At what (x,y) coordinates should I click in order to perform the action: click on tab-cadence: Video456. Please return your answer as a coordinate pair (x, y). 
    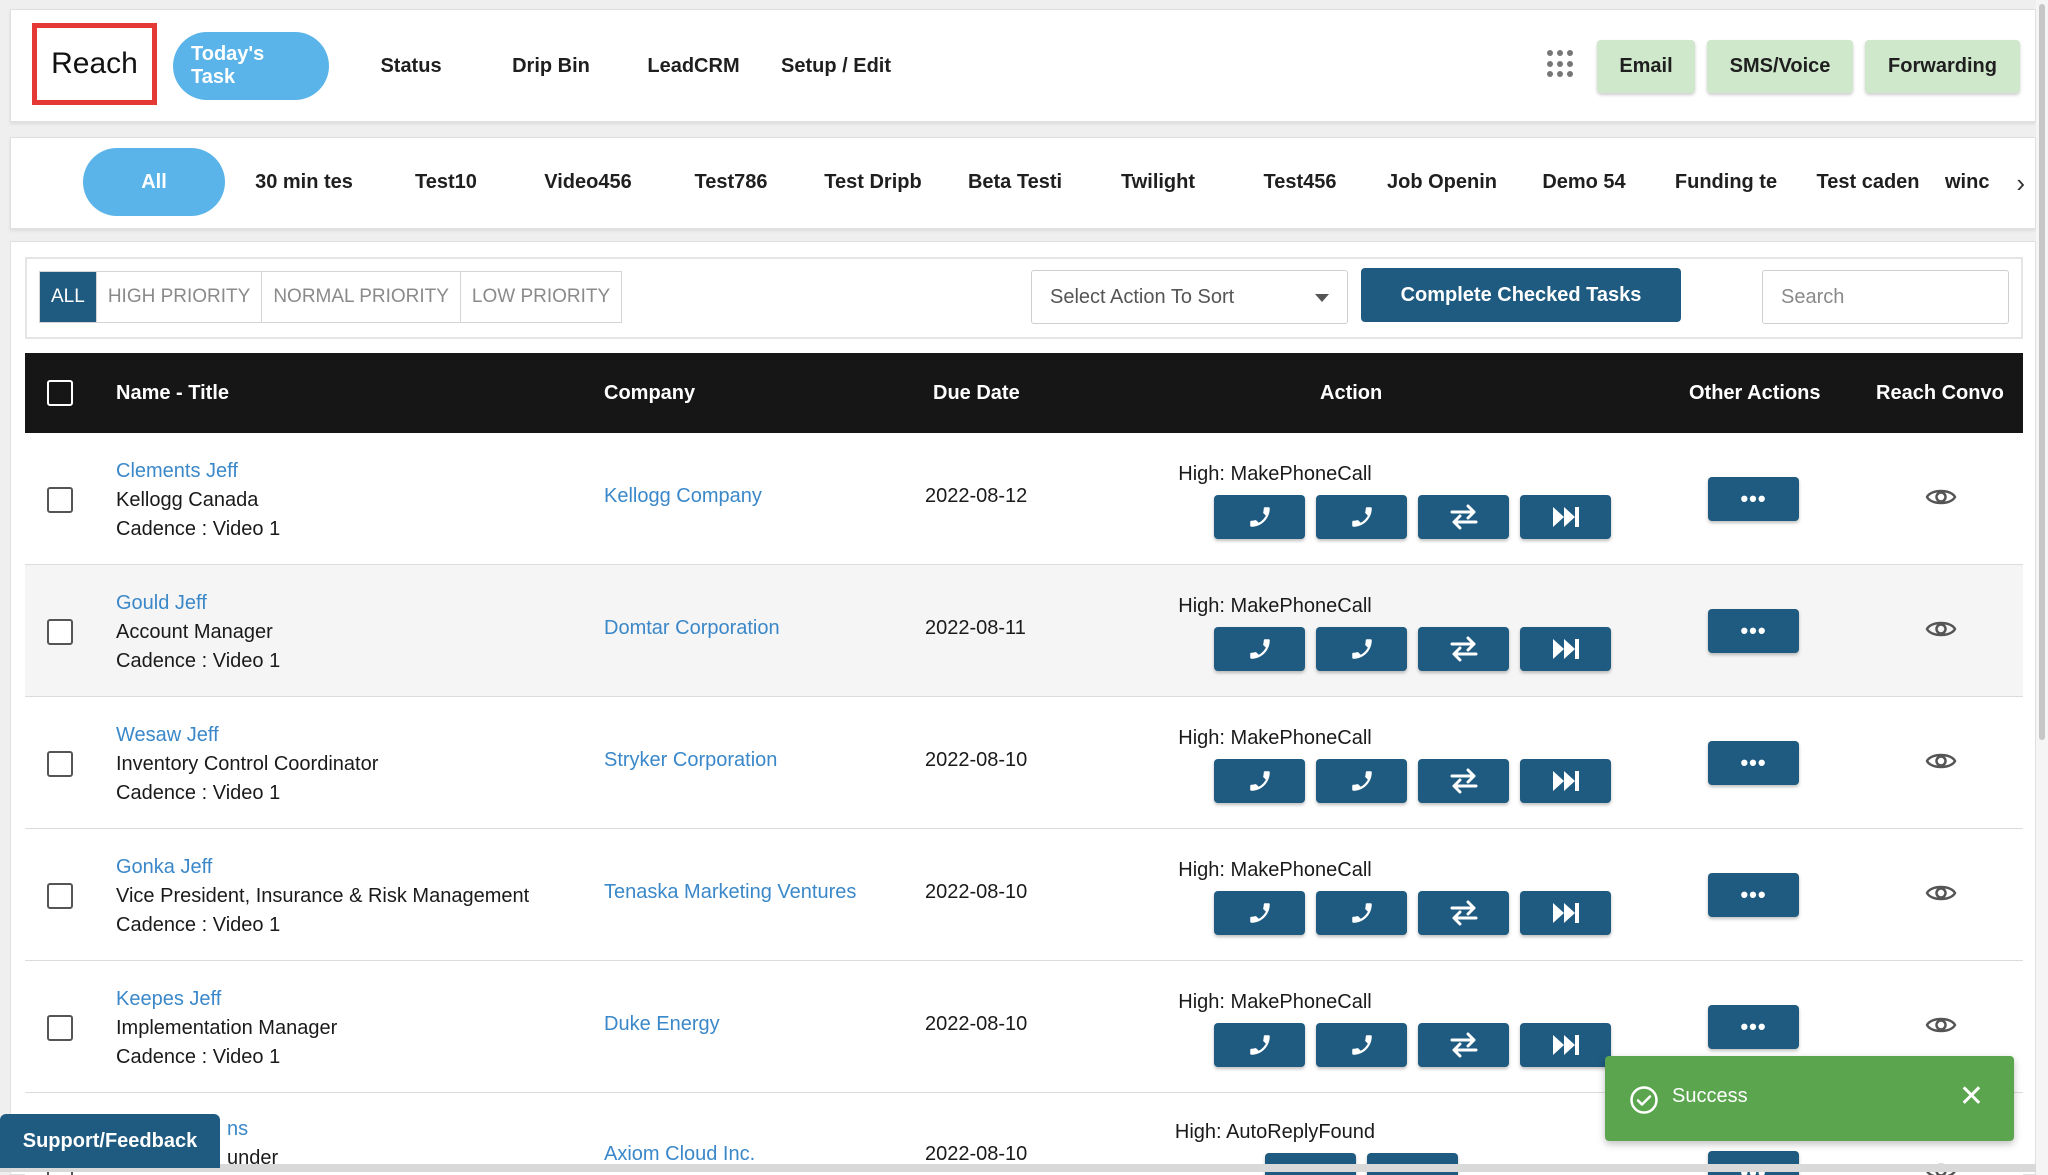
    Looking at the image, I should click on (588, 182).